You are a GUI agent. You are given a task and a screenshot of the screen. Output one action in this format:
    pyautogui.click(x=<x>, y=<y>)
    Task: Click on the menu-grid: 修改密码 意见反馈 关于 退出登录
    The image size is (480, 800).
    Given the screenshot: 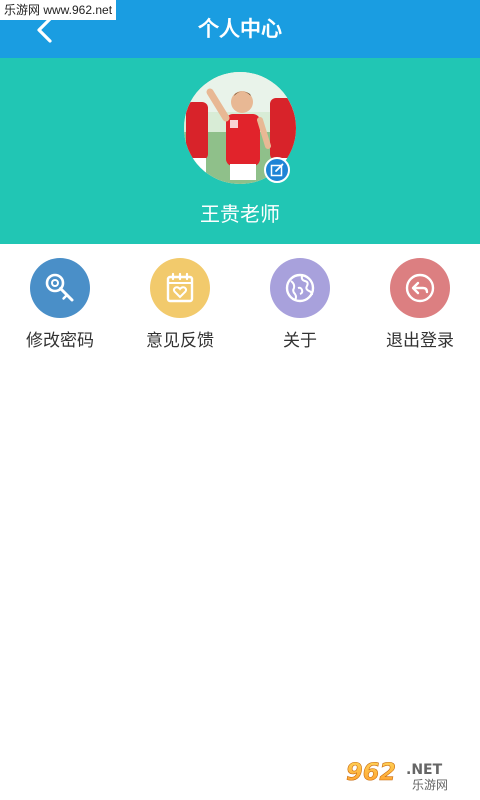 What is the action you would take?
    pyautogui.click(x=240, y=299)
    